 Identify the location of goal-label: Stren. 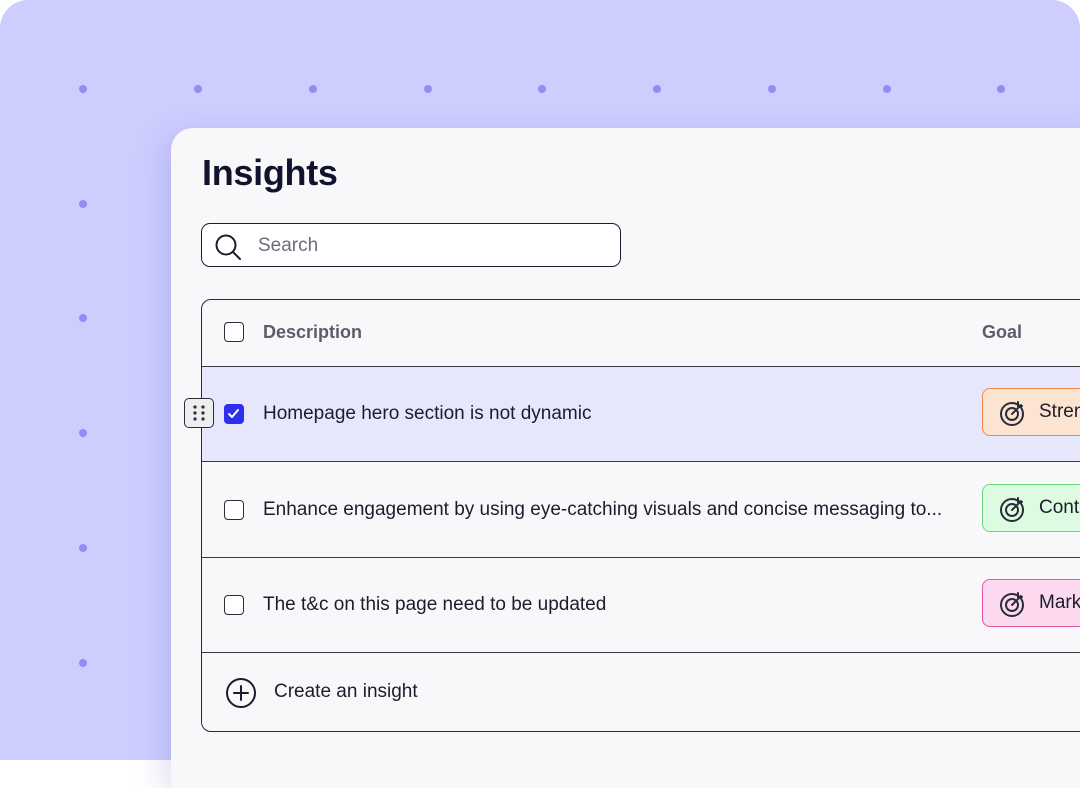
(1059, 411).